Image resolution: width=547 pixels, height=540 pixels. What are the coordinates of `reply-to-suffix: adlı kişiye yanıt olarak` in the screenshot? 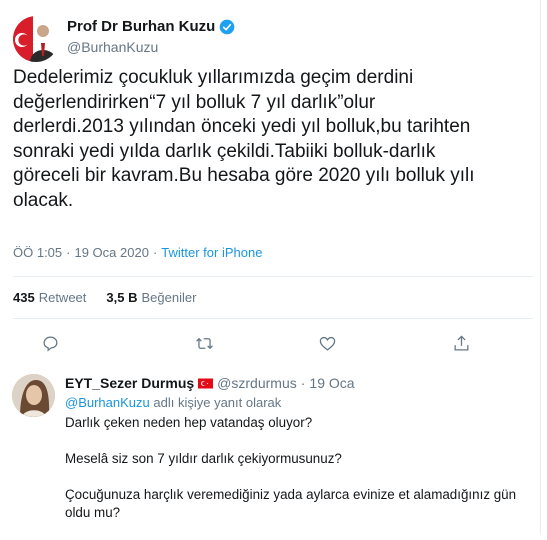 It's located at (217, 402).